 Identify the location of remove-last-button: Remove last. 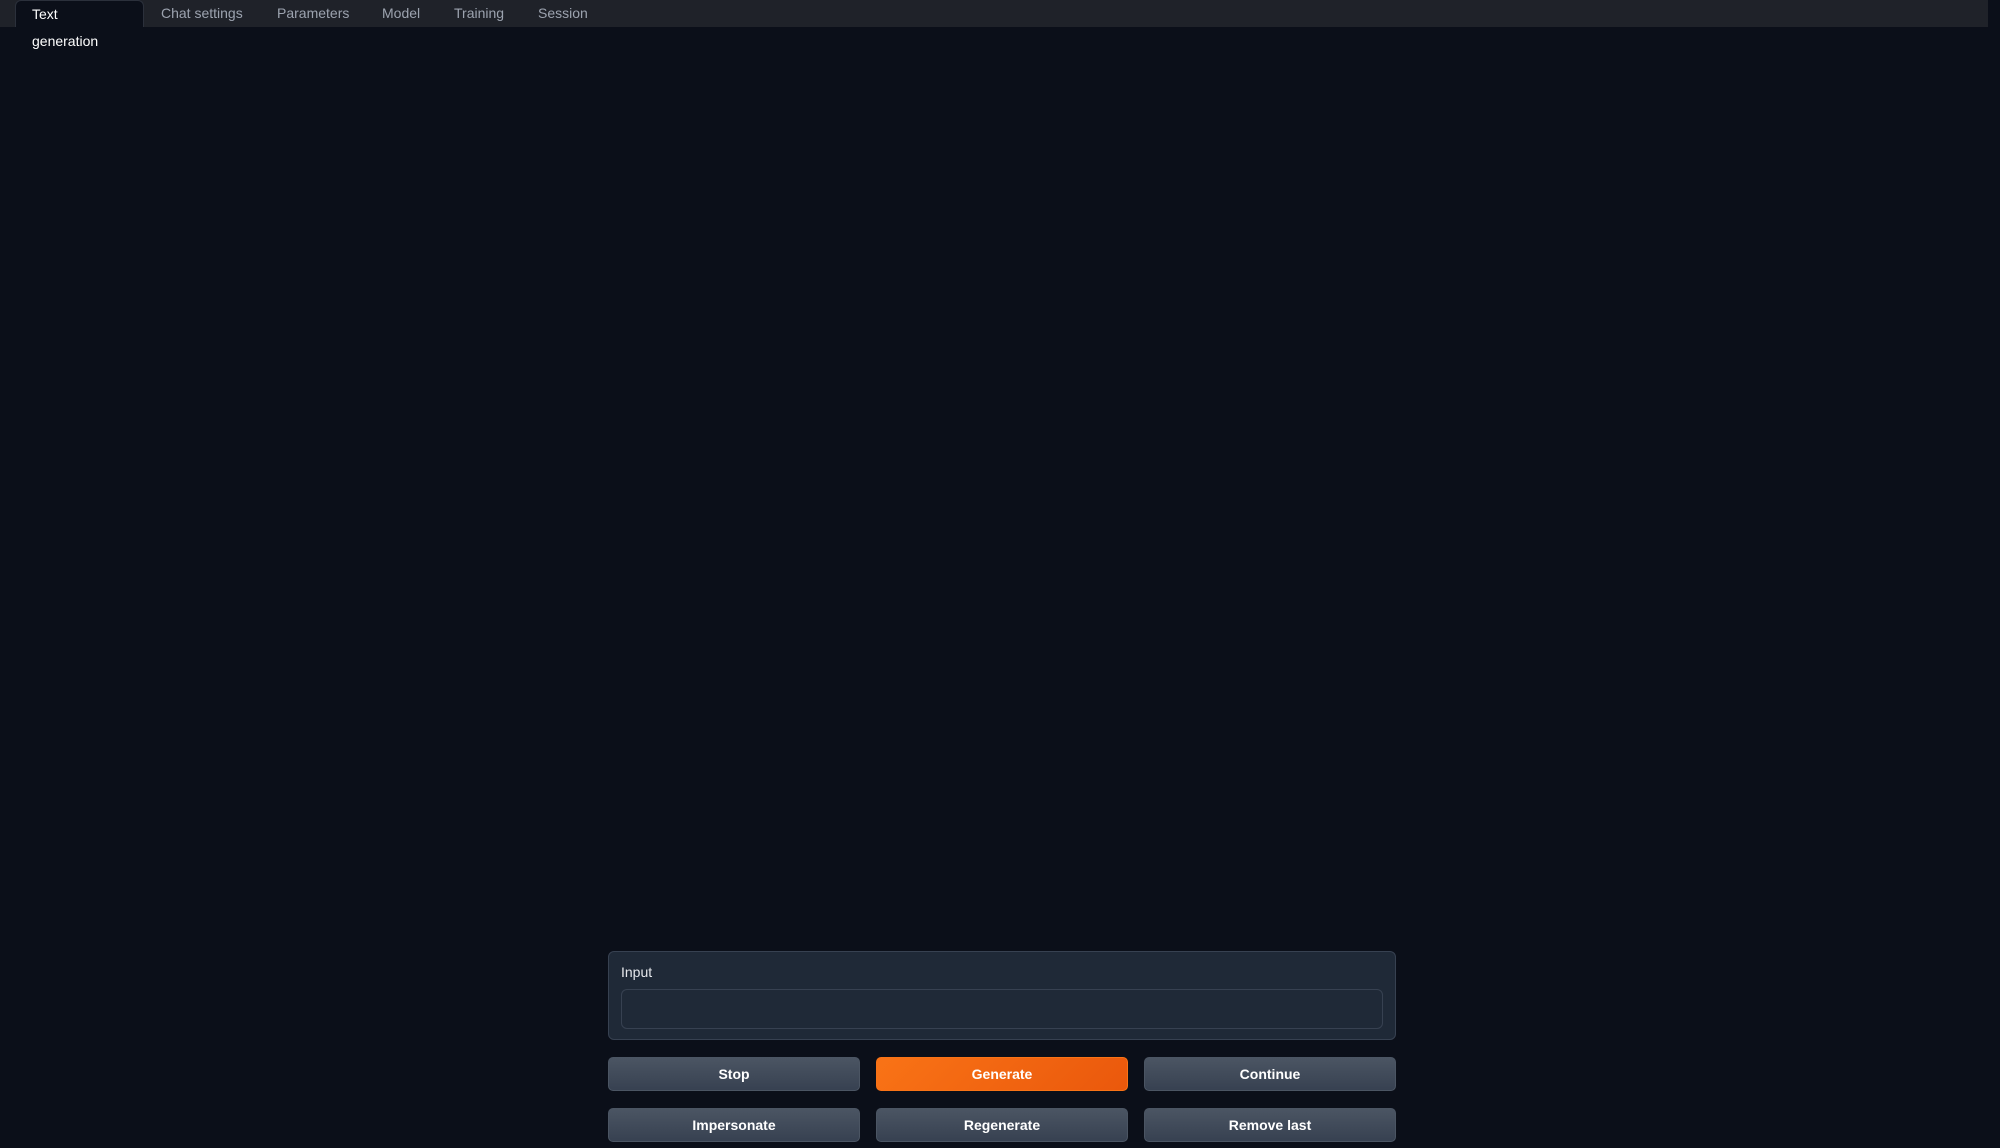
(1270, 1125).